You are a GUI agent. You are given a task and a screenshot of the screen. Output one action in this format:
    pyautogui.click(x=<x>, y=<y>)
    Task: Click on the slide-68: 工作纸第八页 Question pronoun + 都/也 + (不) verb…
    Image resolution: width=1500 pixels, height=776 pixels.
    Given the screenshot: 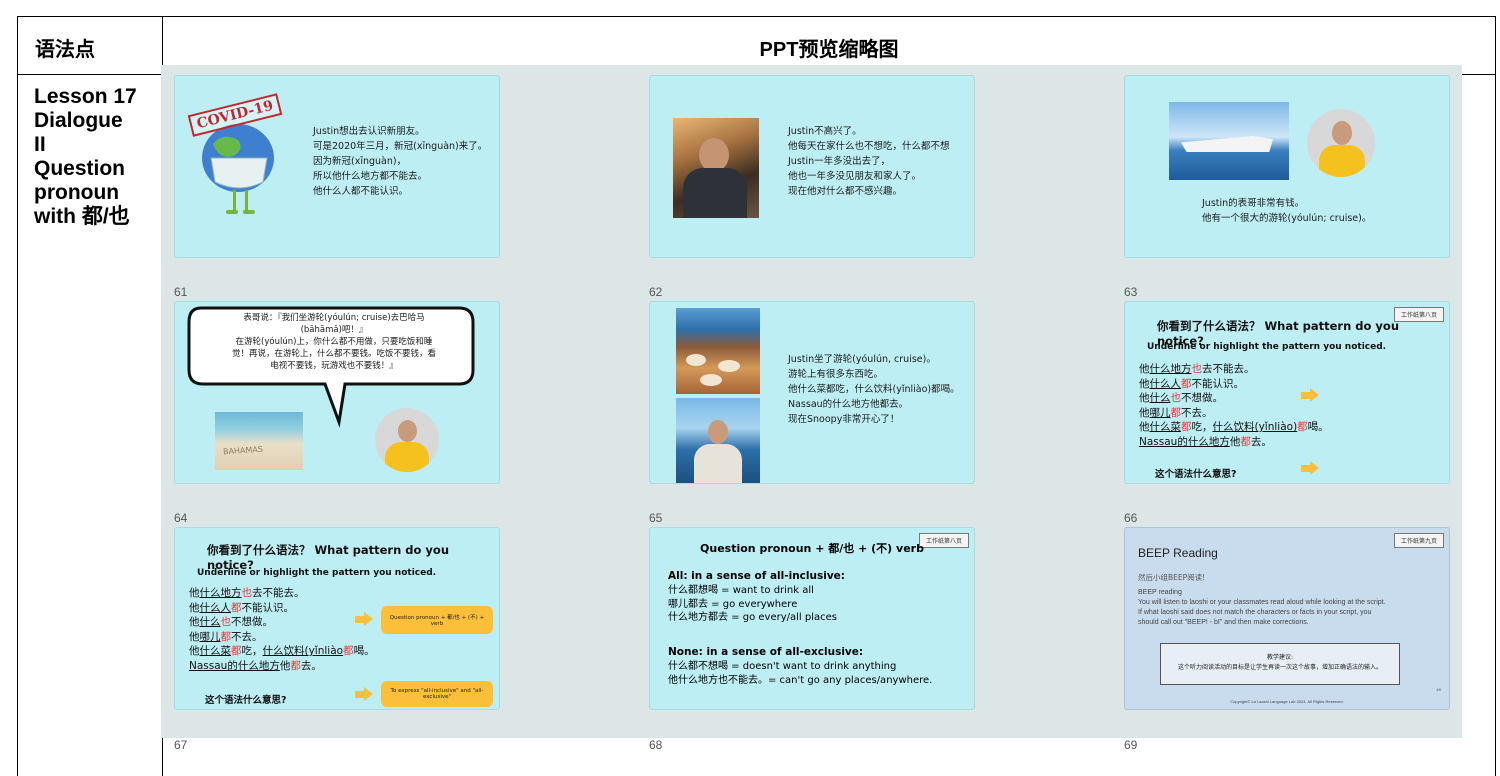 What is the action you would take?
    pyautogui.click(x=812, y=618)
    